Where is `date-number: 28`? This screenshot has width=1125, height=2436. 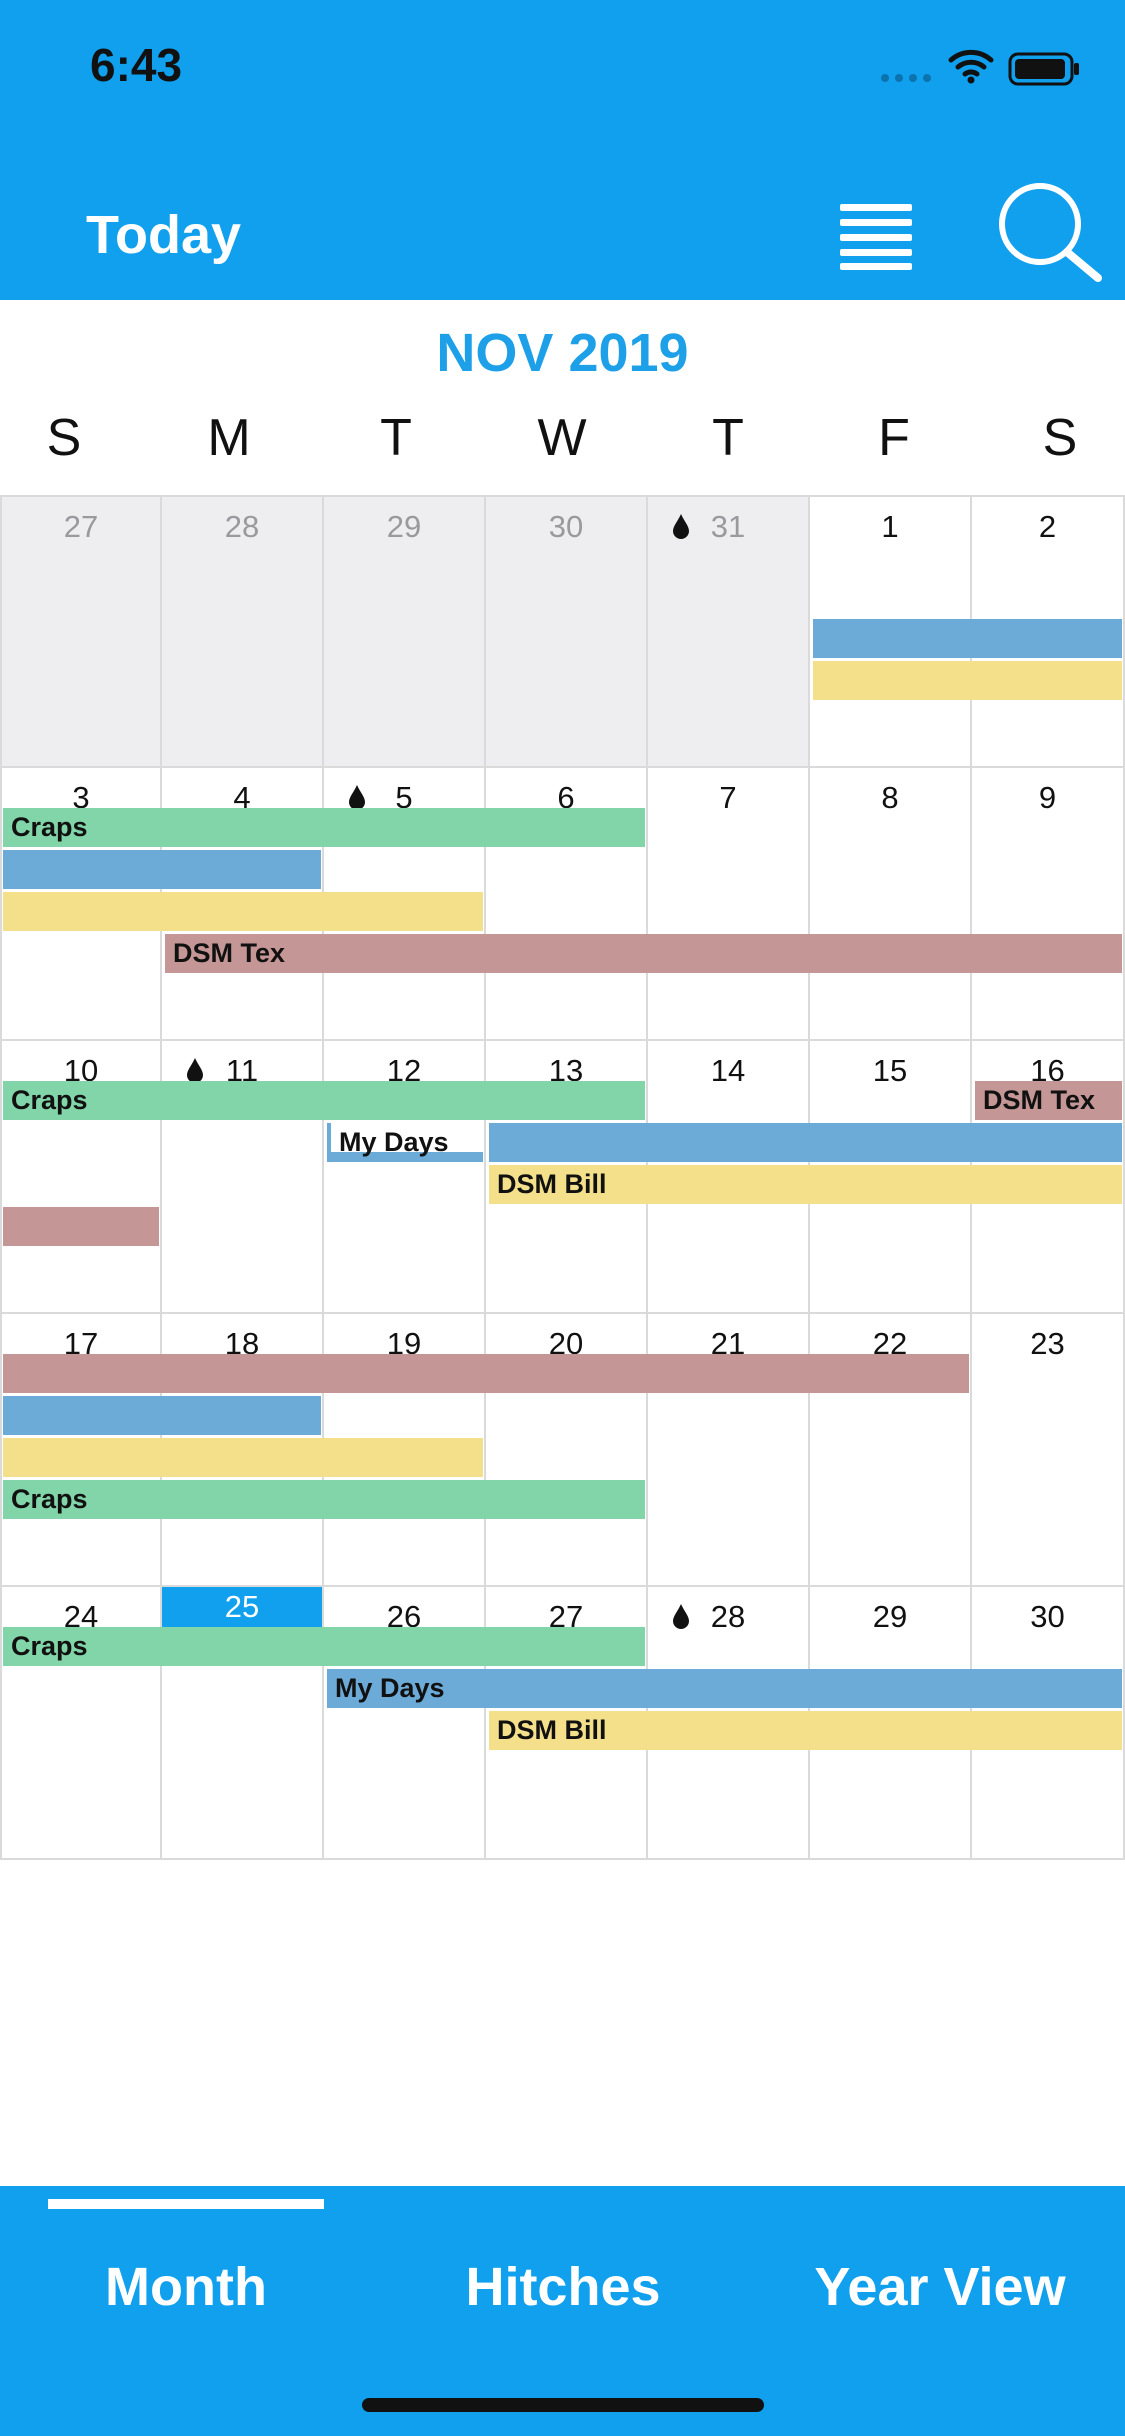
date-number: 28 is located at coordinates (242, 526).